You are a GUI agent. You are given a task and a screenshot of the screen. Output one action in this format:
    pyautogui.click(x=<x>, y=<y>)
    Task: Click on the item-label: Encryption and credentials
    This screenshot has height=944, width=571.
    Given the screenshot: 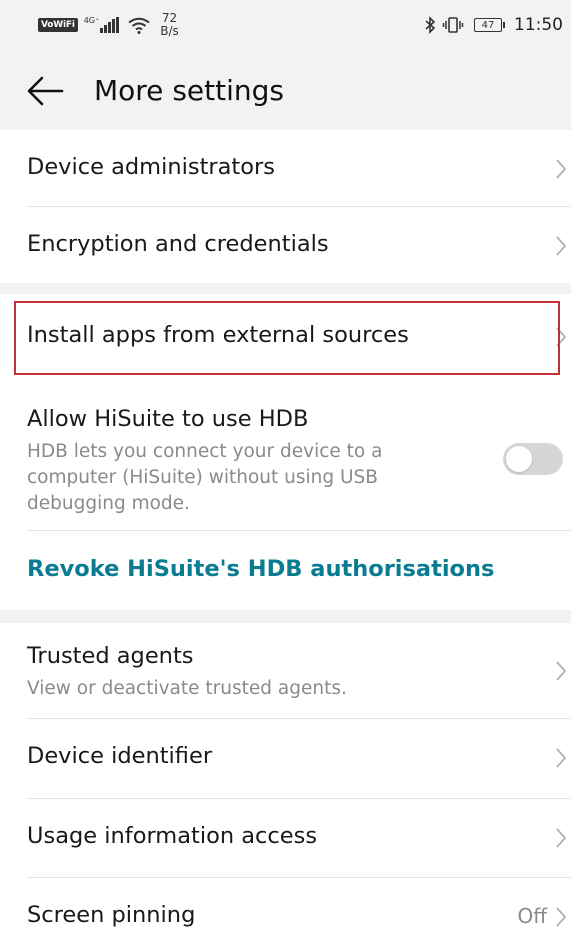 What is the action you would take?
    pyautogui.click(x=178, y=244)
    